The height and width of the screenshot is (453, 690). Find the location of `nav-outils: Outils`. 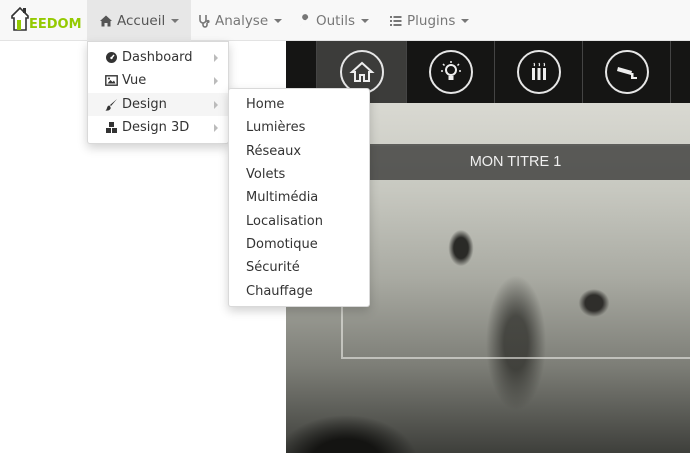

nav-outils: Outils is located at coordinates (333, 20).